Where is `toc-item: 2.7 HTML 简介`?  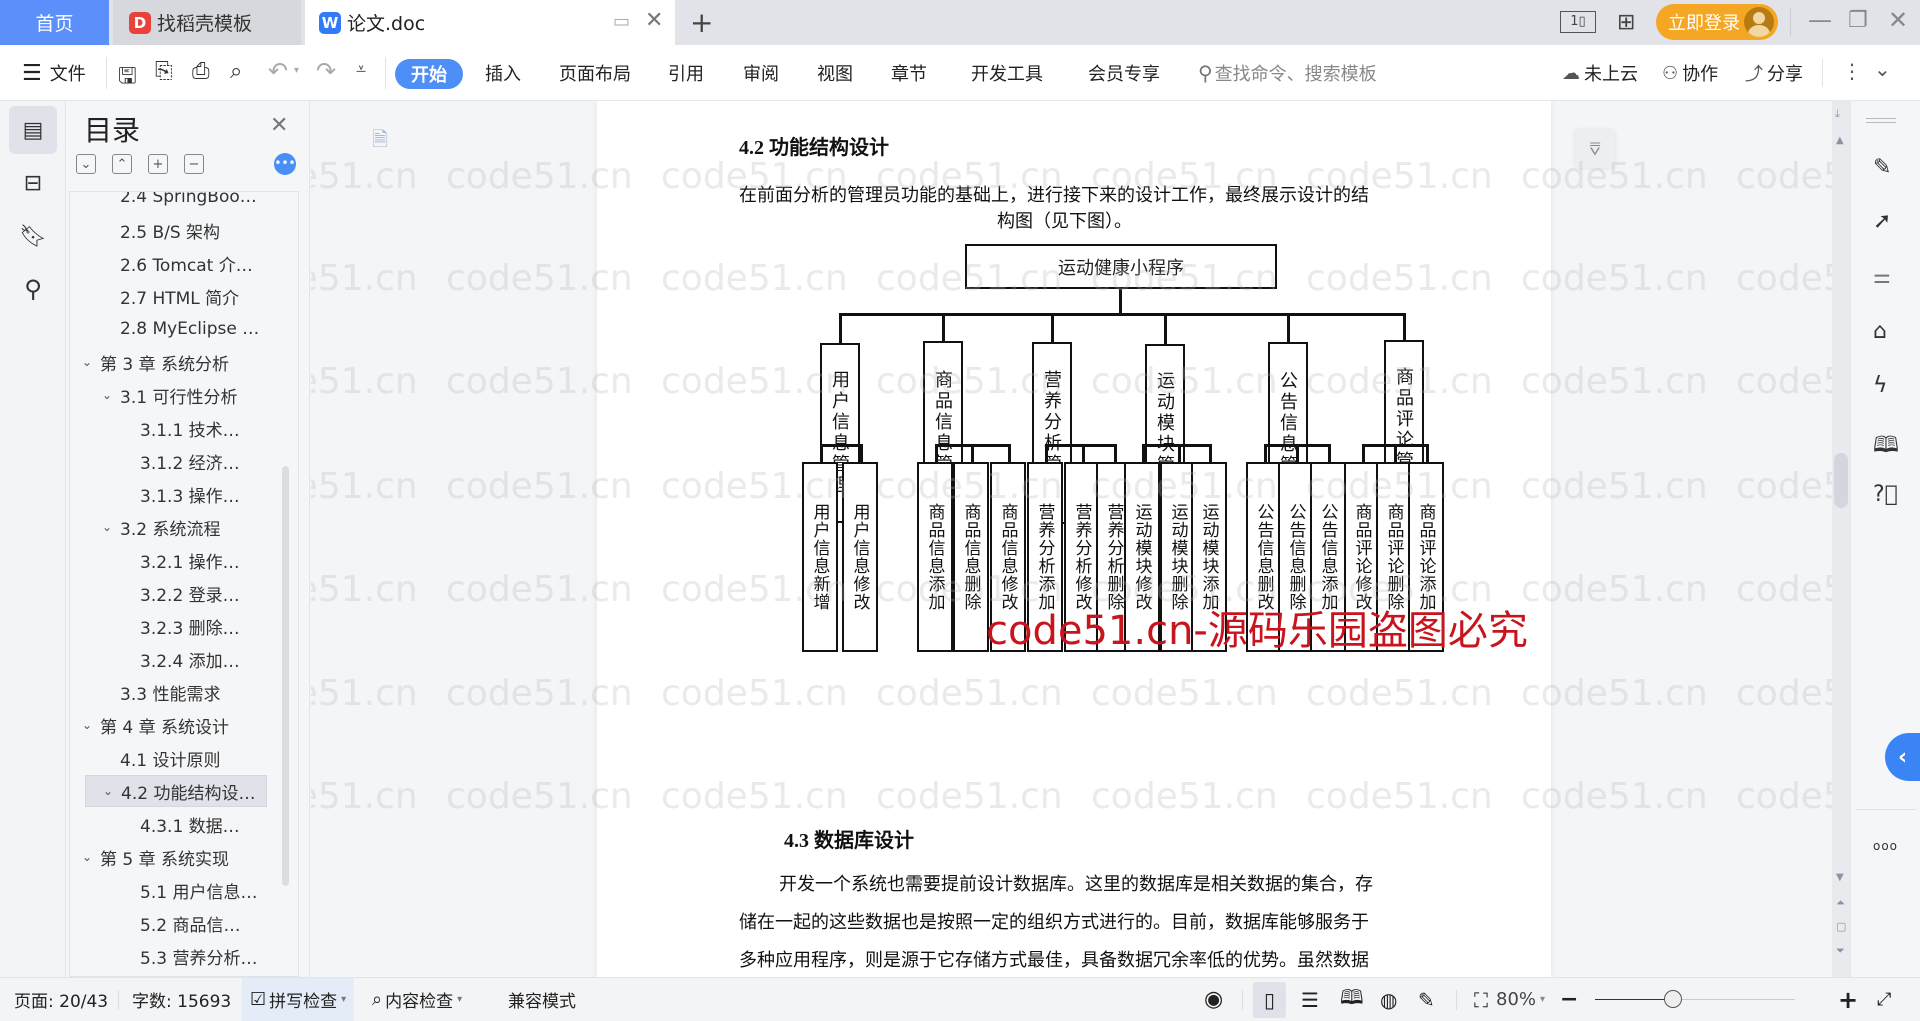
toc-item: 2.7 HTML 简介 is located at coordinates (184, 296).